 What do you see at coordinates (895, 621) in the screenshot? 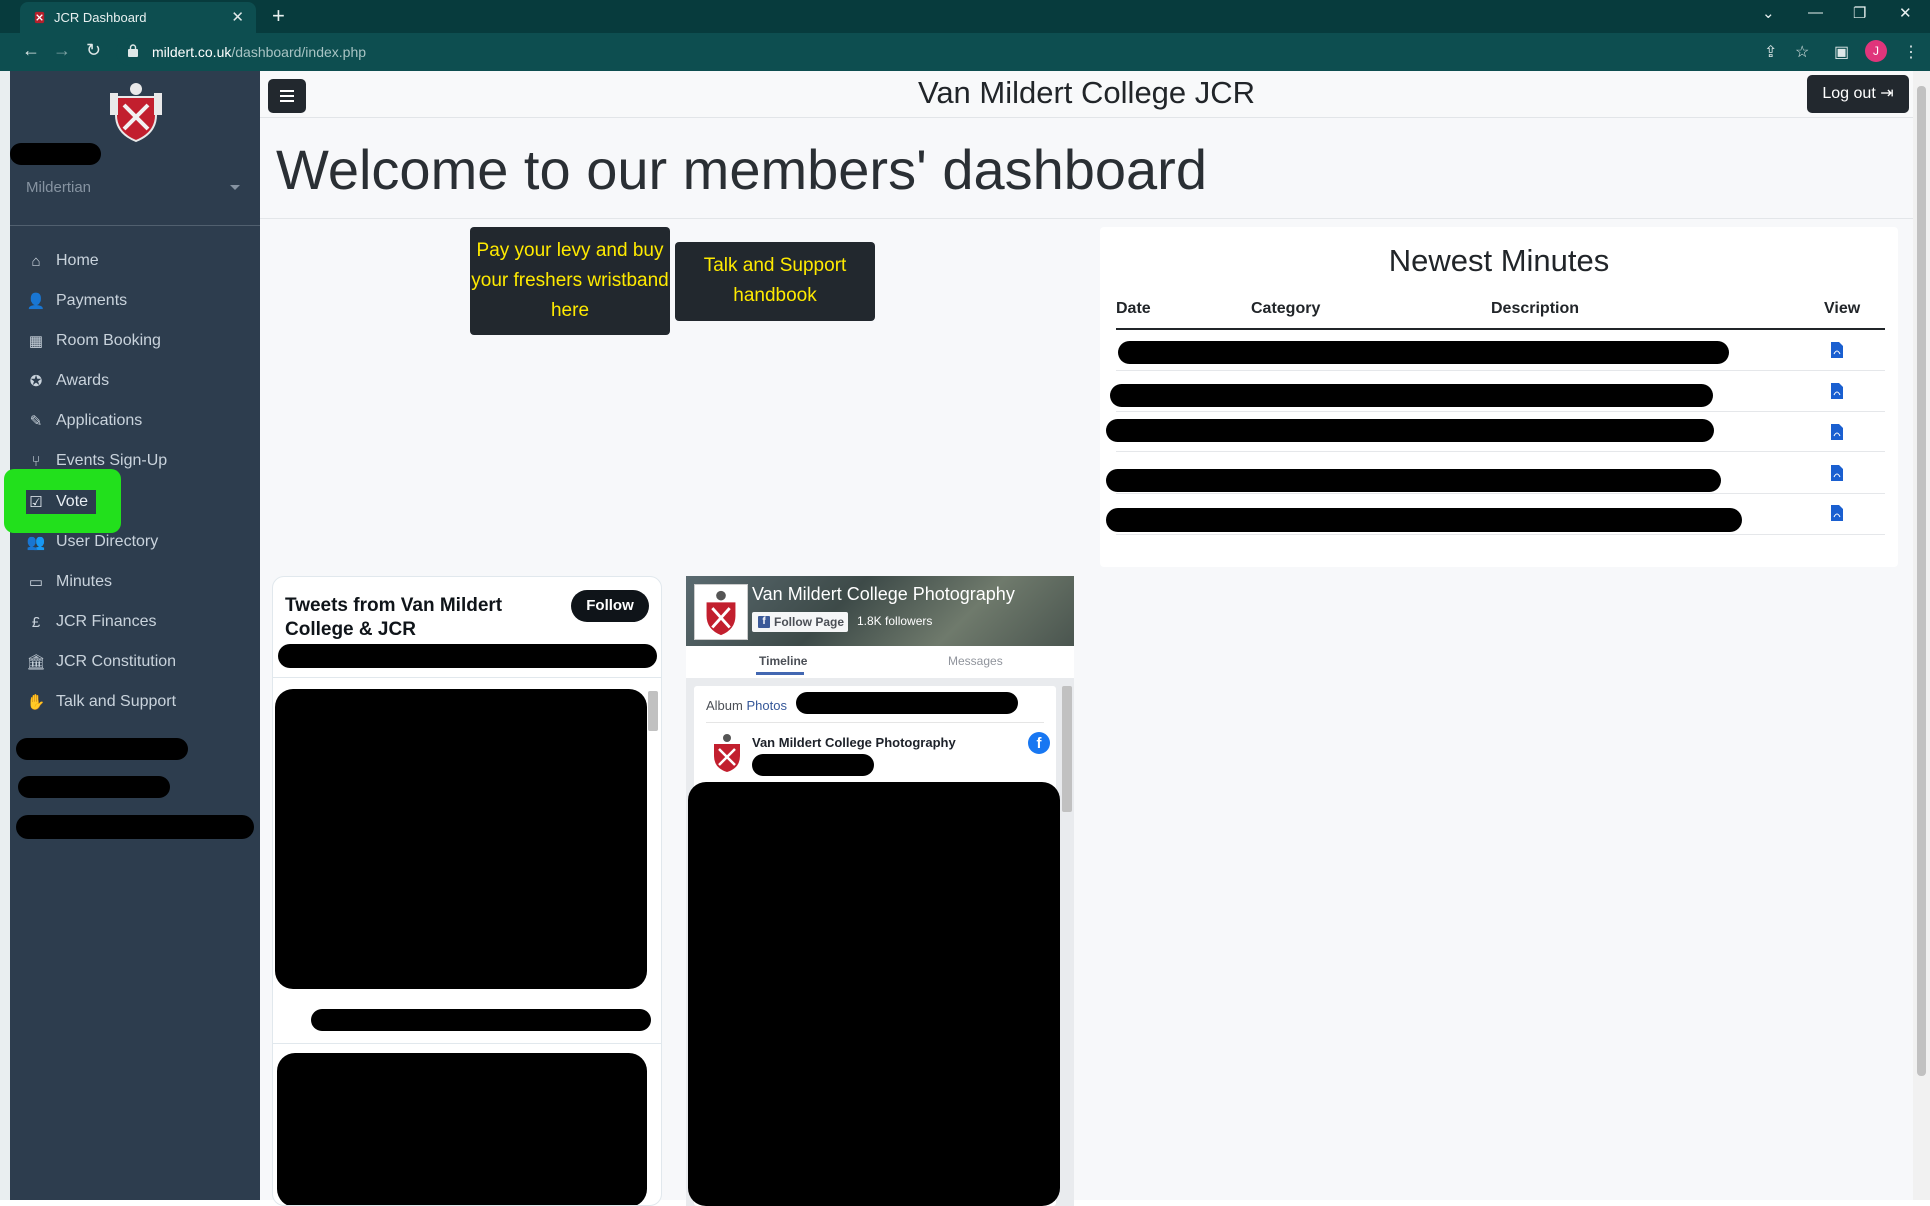
I see `facebook-follower-count: 1.8K followers` at bounding box center [895, 621].